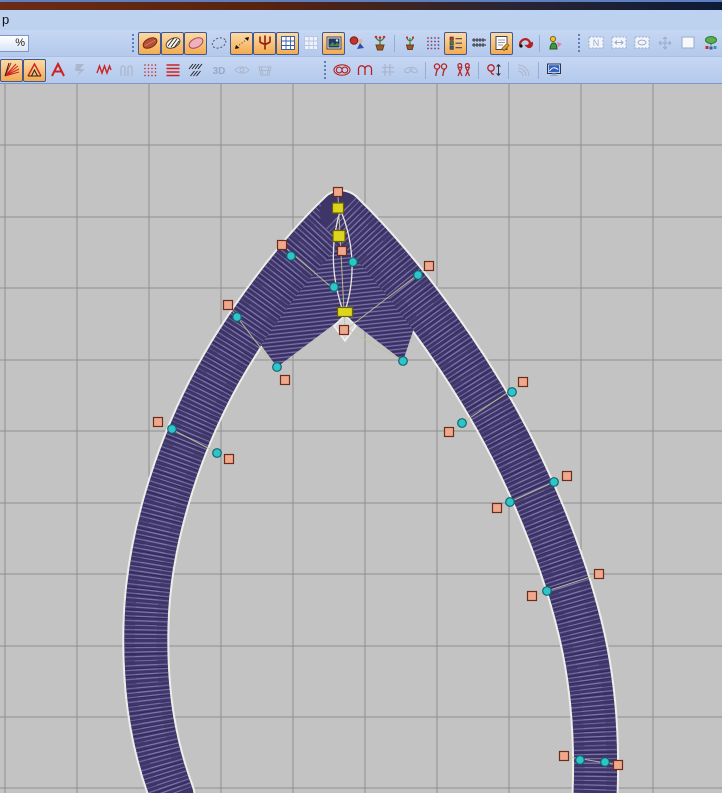 The image size is (722, 793). I want to click on motif-fill-button, so click(149, 70).